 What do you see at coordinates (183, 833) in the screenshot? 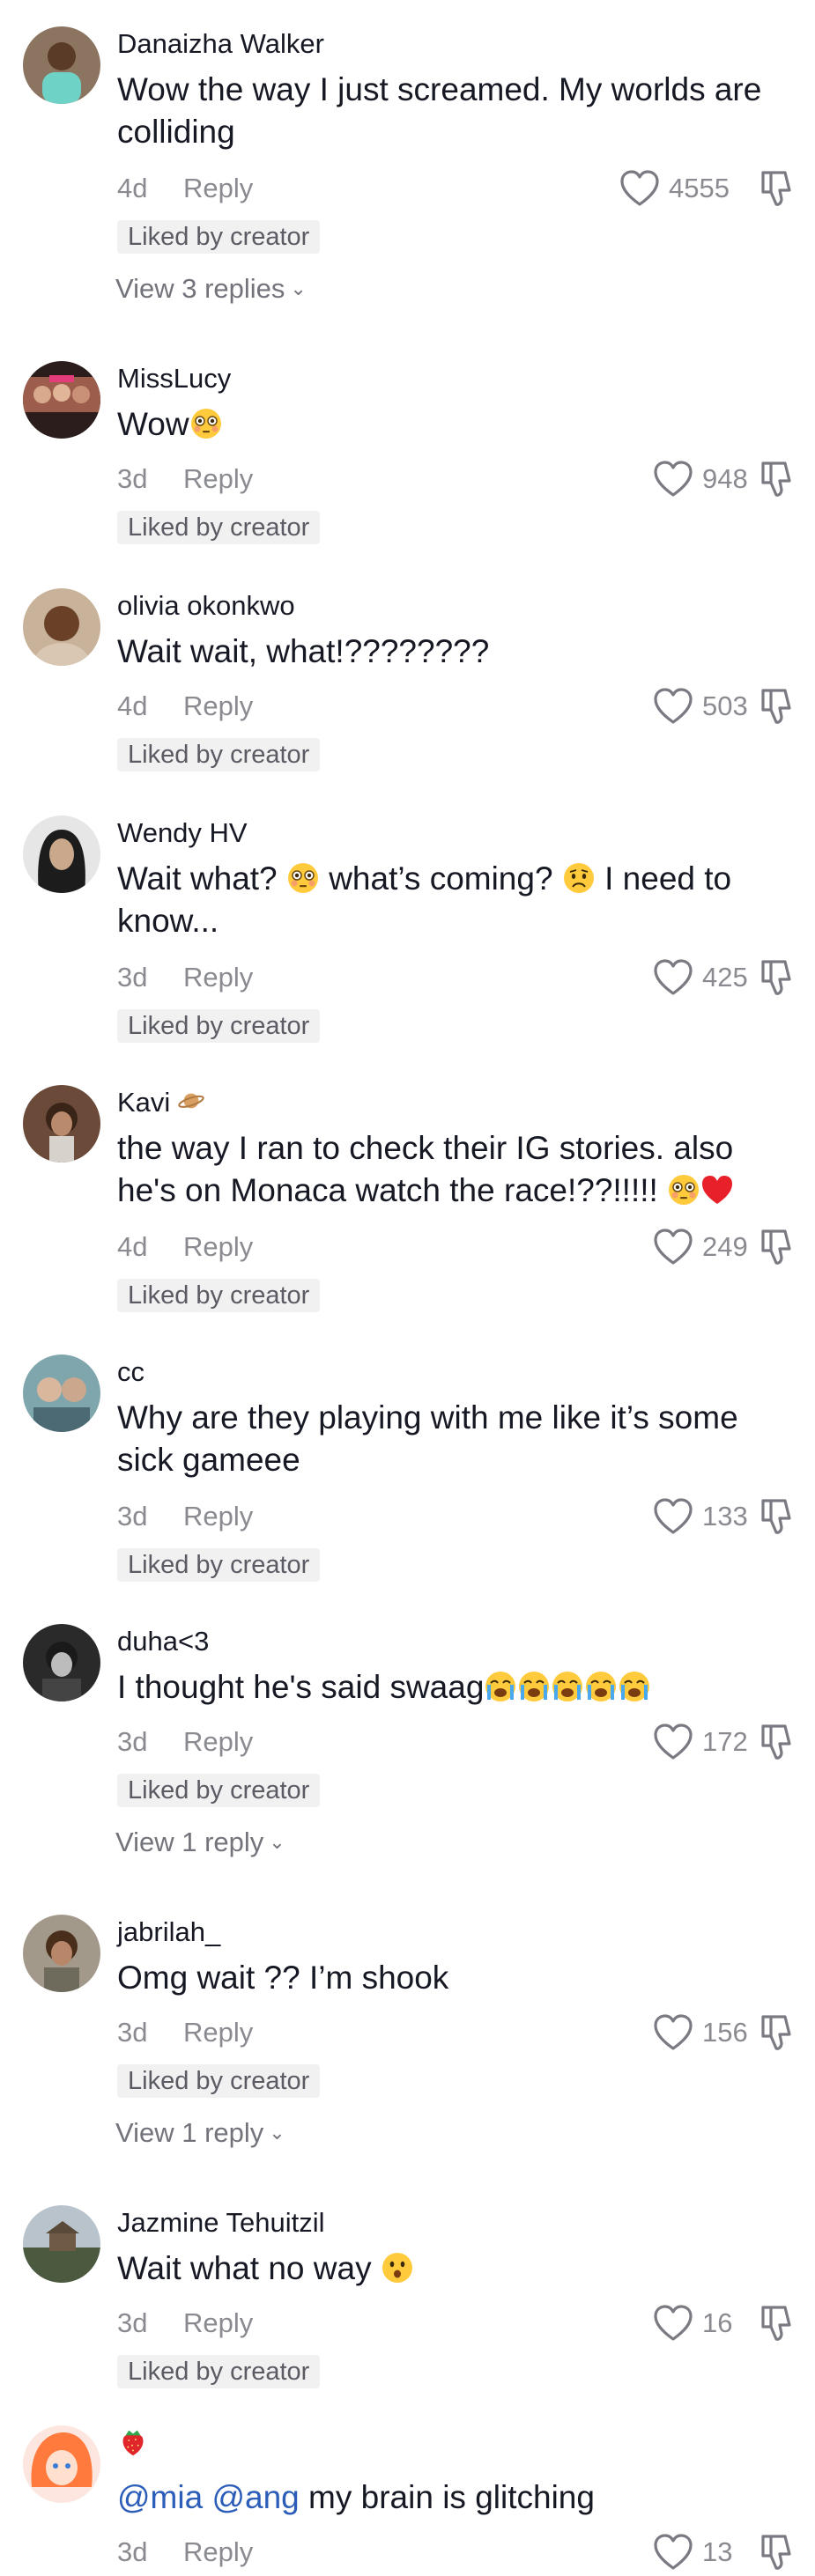
I see `comment-username: Wendy HV` at bounding box center [183, 833].